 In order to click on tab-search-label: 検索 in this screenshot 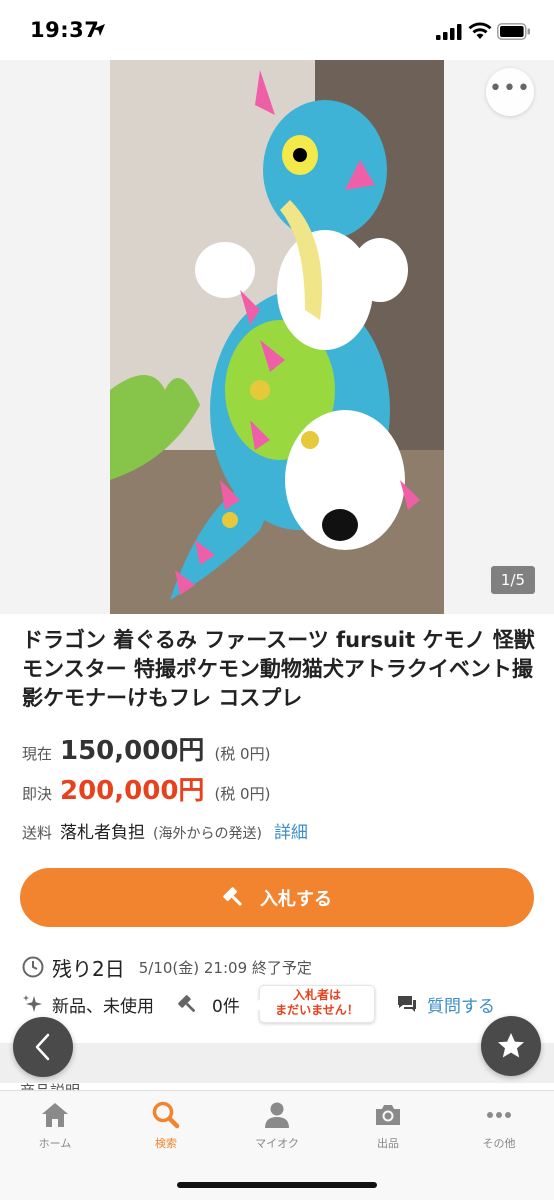, I will do `click(166, 1143)`.